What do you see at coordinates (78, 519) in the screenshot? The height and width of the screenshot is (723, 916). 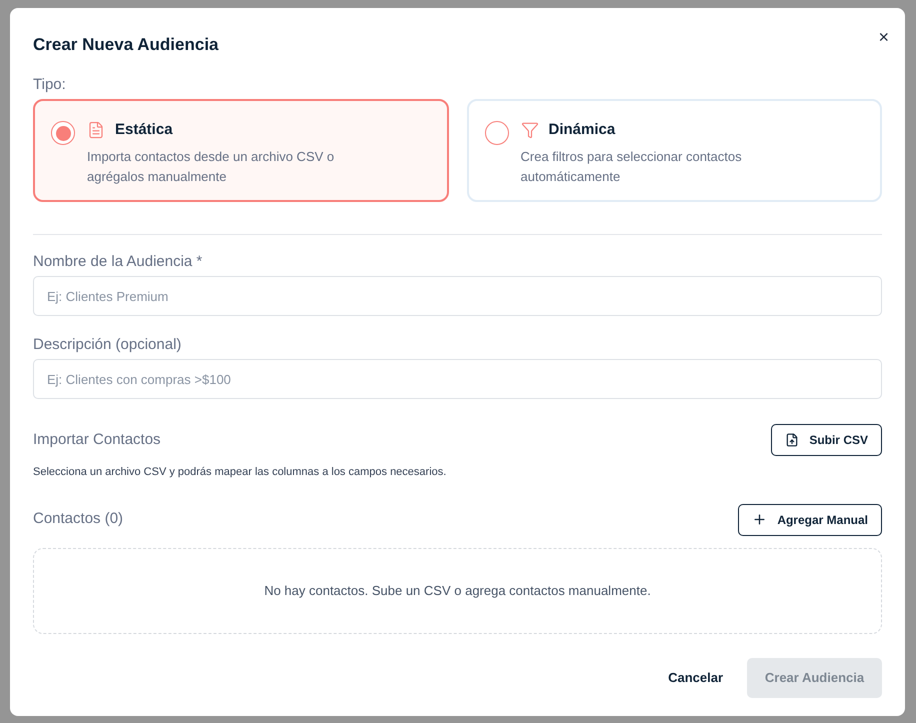 I see `section-label: Contactos (0)` at bounding box center [78, 519].